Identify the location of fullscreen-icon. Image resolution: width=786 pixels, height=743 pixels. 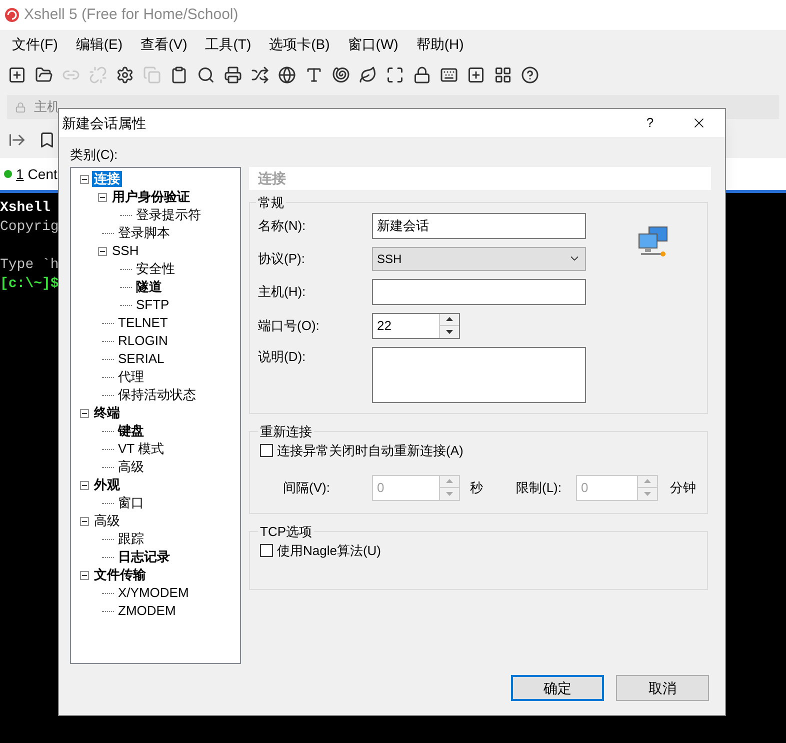
(395, 75).